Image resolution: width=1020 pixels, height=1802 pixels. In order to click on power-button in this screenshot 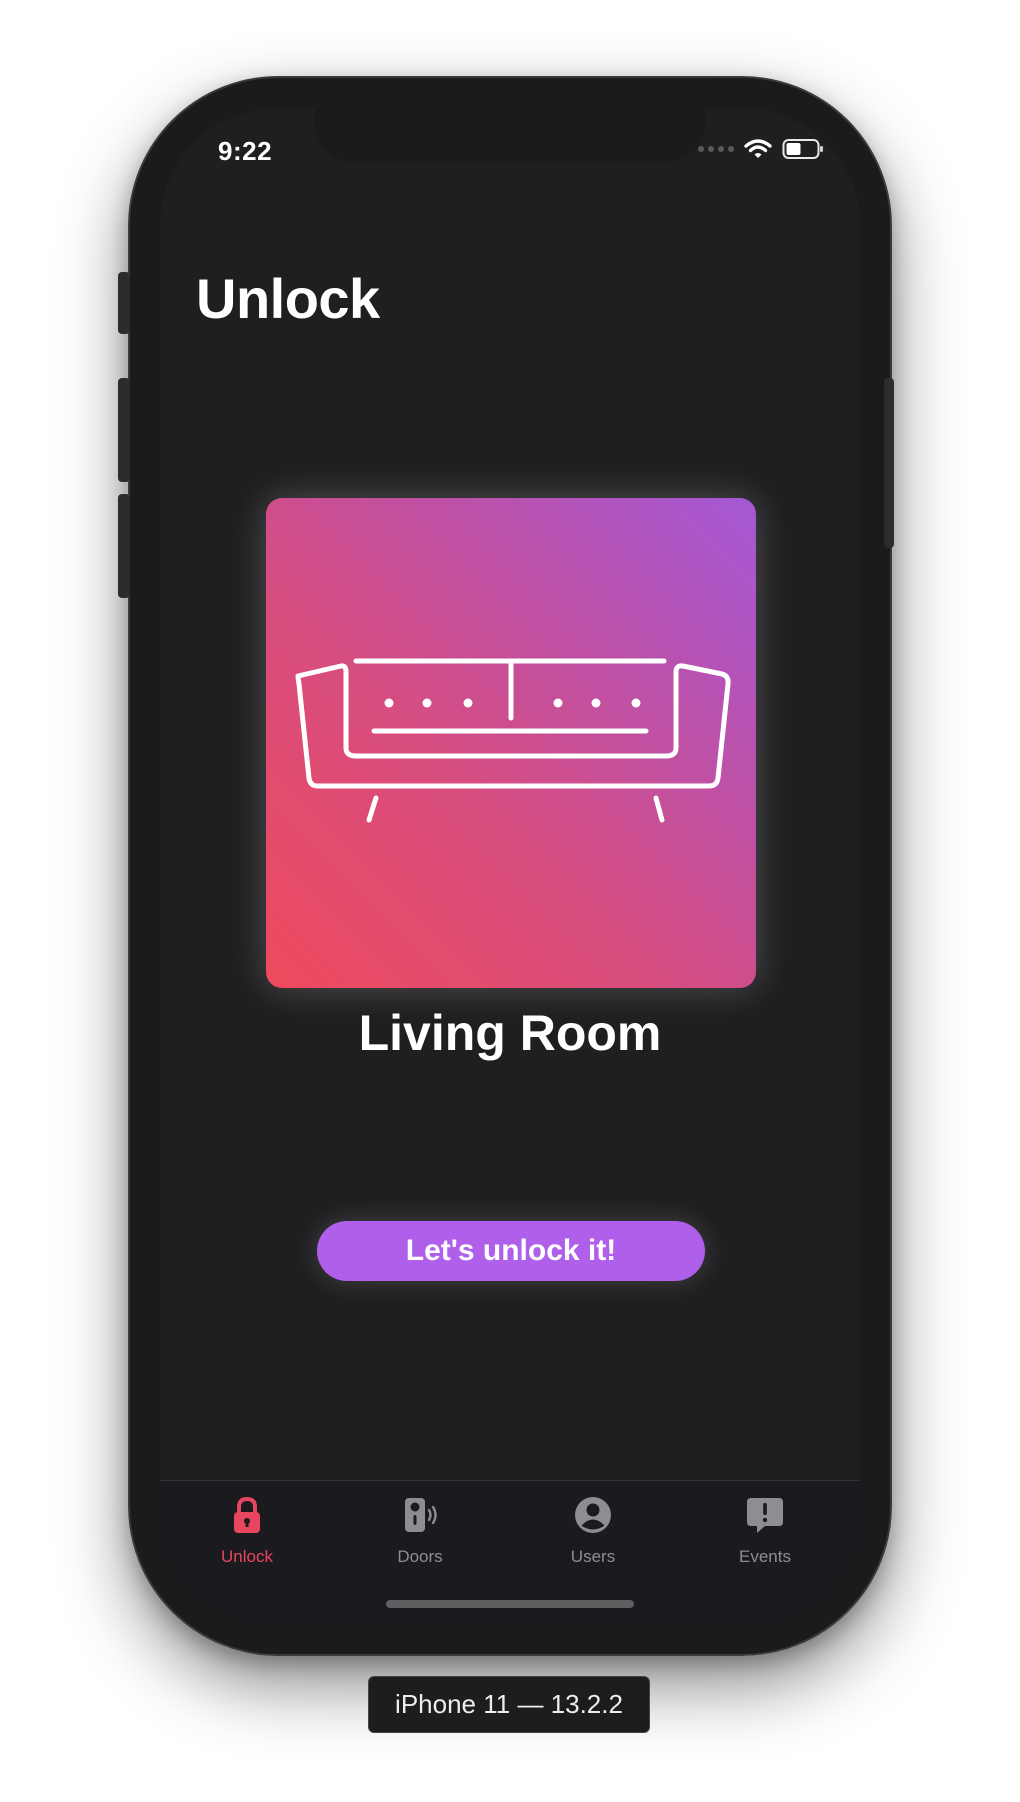, I will do `click(889, 463)`.